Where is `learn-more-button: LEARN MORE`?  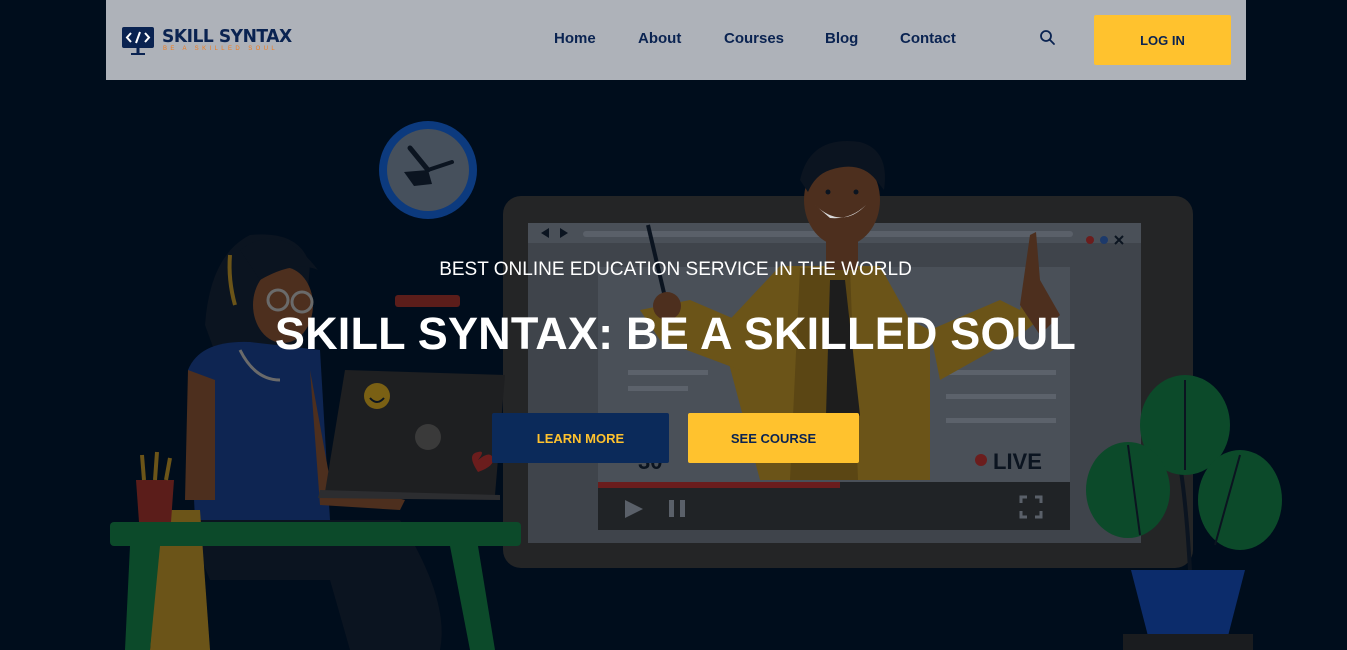 learn-more-button: LEARN MORE is located at coordinates (580, 438).